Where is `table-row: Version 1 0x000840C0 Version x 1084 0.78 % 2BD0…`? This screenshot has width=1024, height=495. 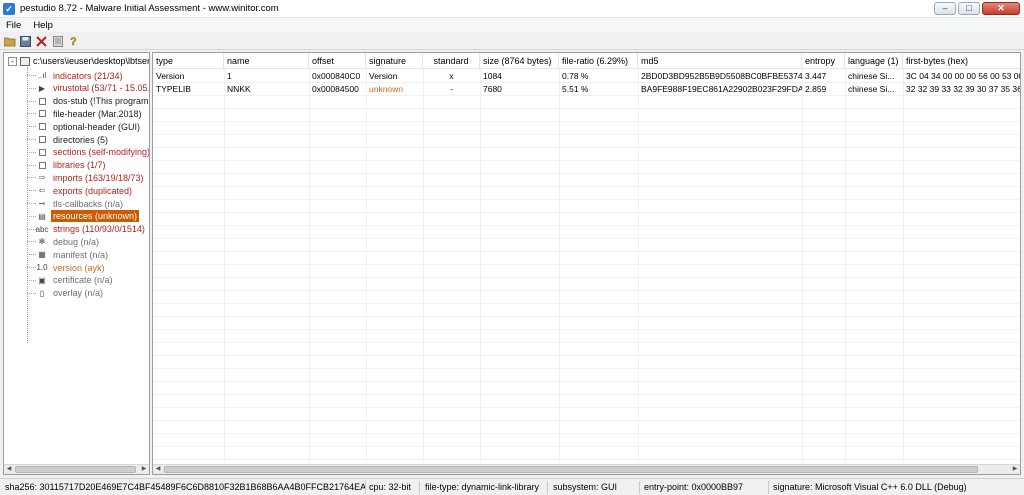
table-row: Version 1 0x000840C0 Version x 1084 0.78 % 2BD0… is located at coordinates (586, 76).